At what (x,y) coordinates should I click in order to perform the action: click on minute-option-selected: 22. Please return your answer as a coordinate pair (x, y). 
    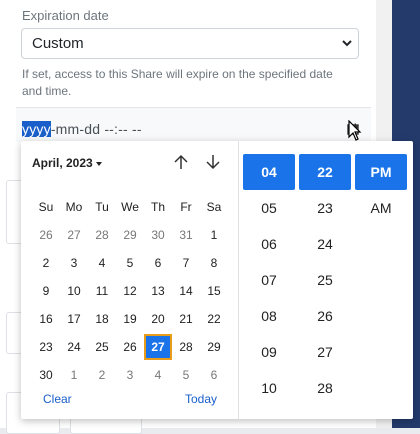
    Looking at the image, I should click on (325, 172).